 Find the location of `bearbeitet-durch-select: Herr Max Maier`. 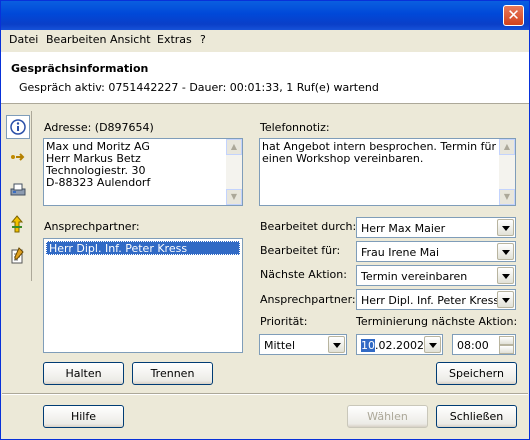

bearbeitet-durch-select: Herr Max Maier is located at coordinates (436, 227).